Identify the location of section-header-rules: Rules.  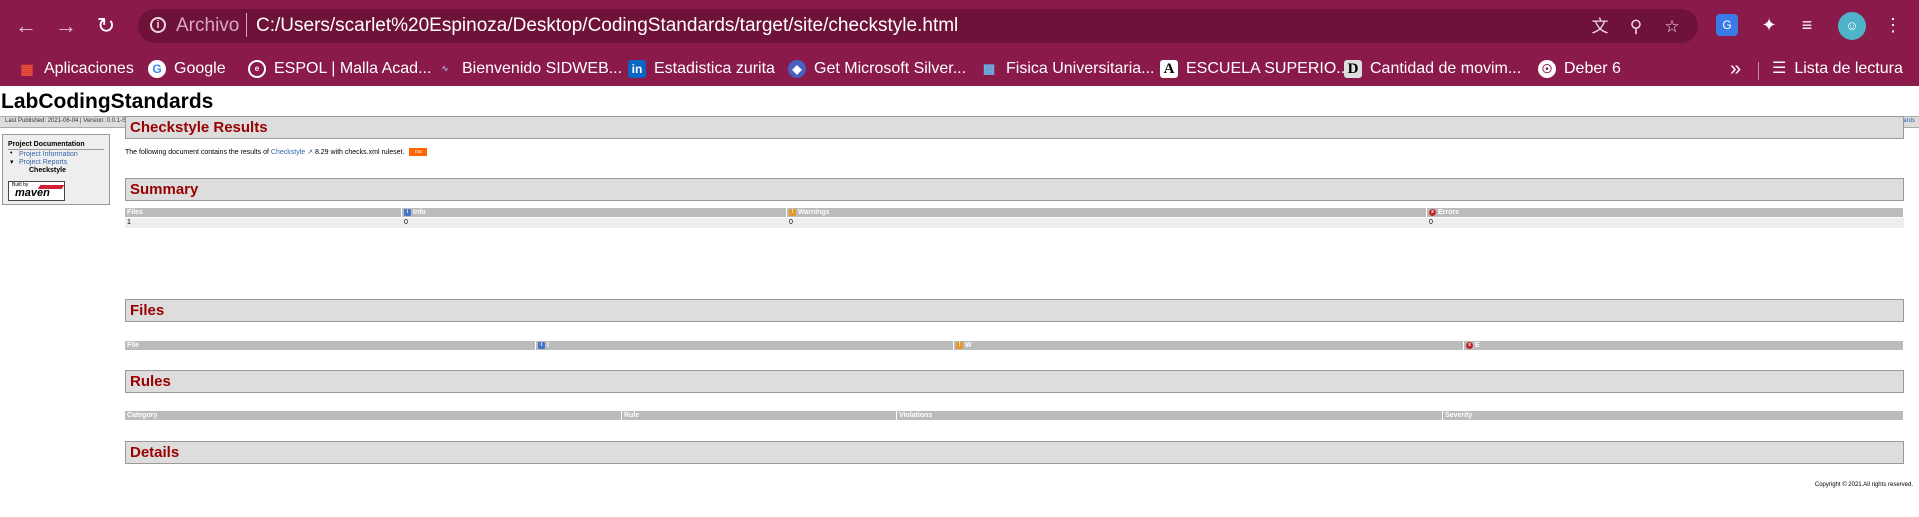
(1014, 381).